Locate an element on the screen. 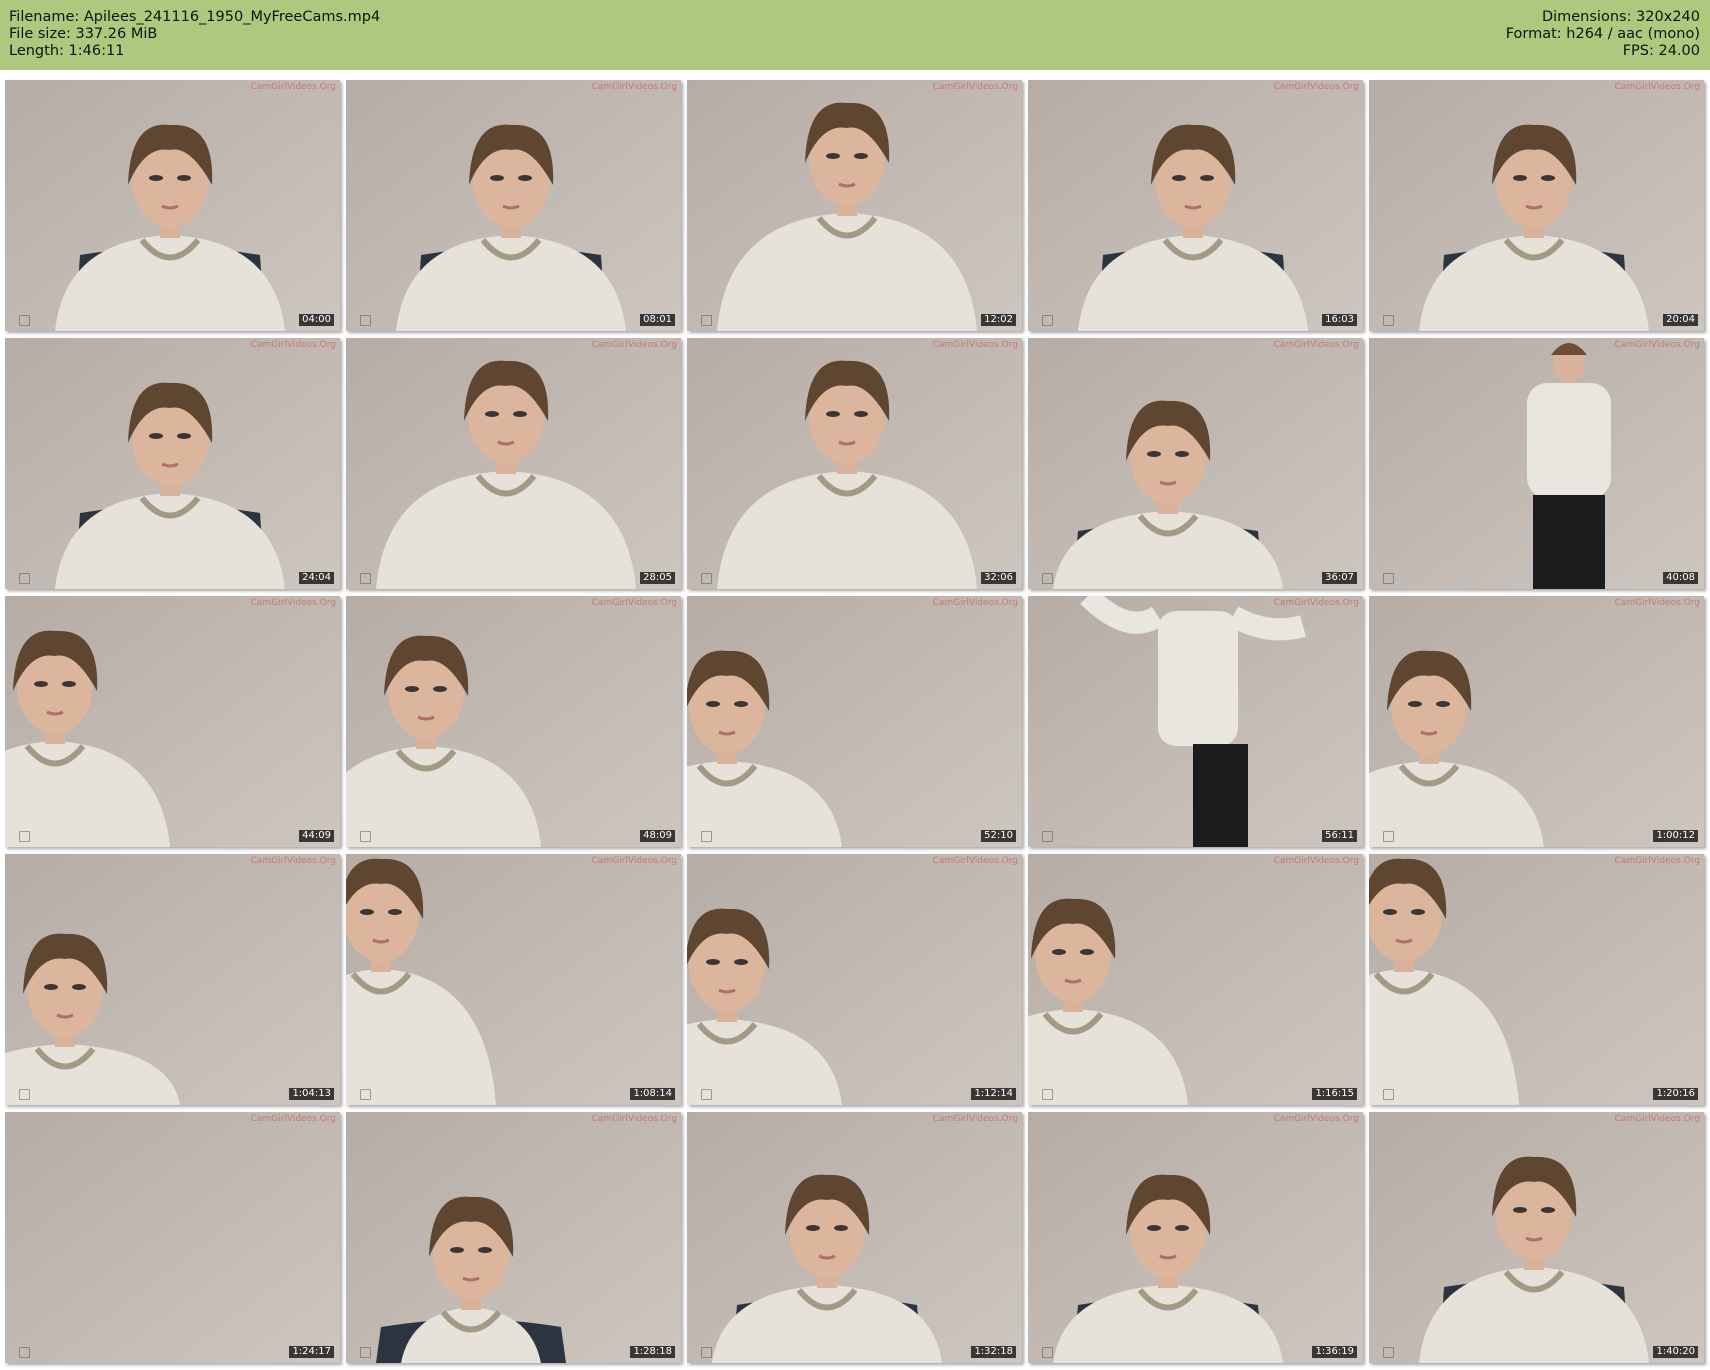 This screenshot has width=1710, height=1370. timestamp-label: 36:07 is located at coordinates (1339, 578).